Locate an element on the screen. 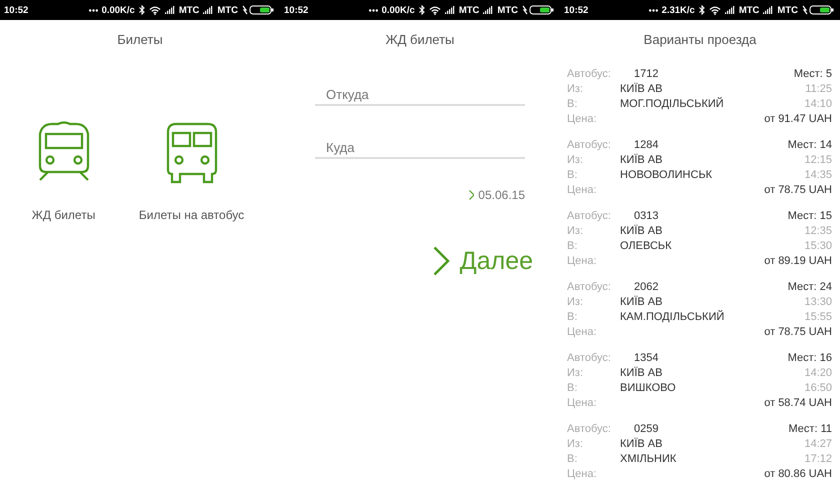  seats-text: Мест: 16 is located at coordinates (810, 358).